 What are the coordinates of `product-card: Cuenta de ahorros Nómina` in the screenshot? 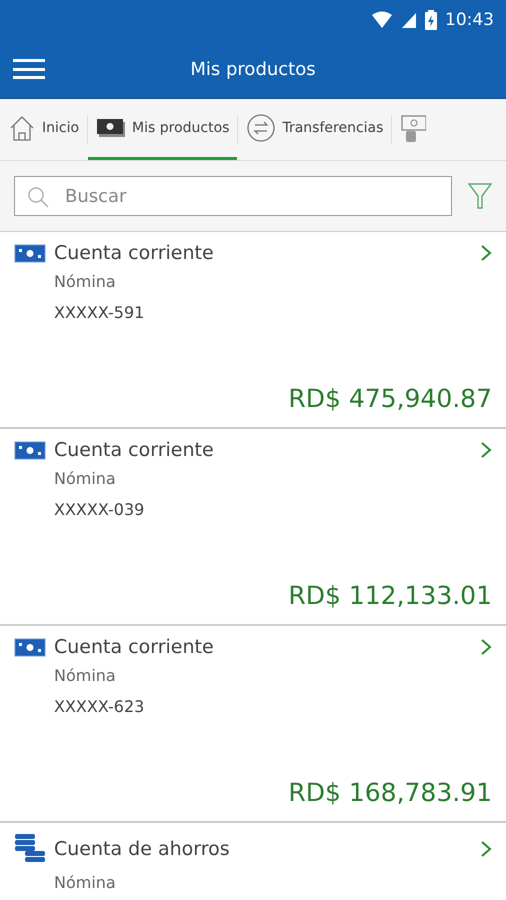 It's located at (253, 861).